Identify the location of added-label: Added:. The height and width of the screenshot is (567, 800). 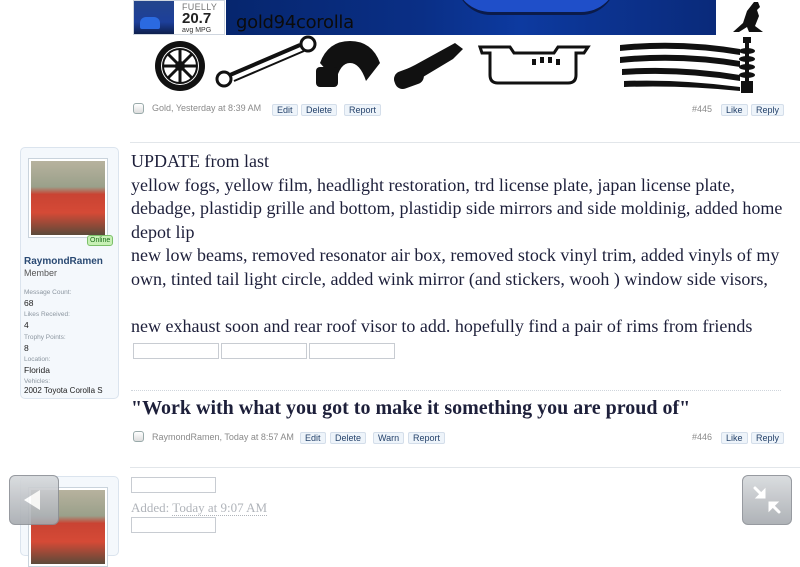
(150, 507).